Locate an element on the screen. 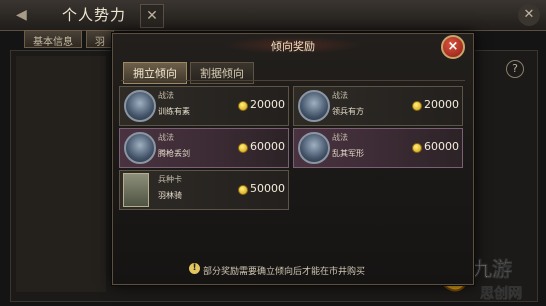  card-cost: 50000 is located at coordinates (267, 188).